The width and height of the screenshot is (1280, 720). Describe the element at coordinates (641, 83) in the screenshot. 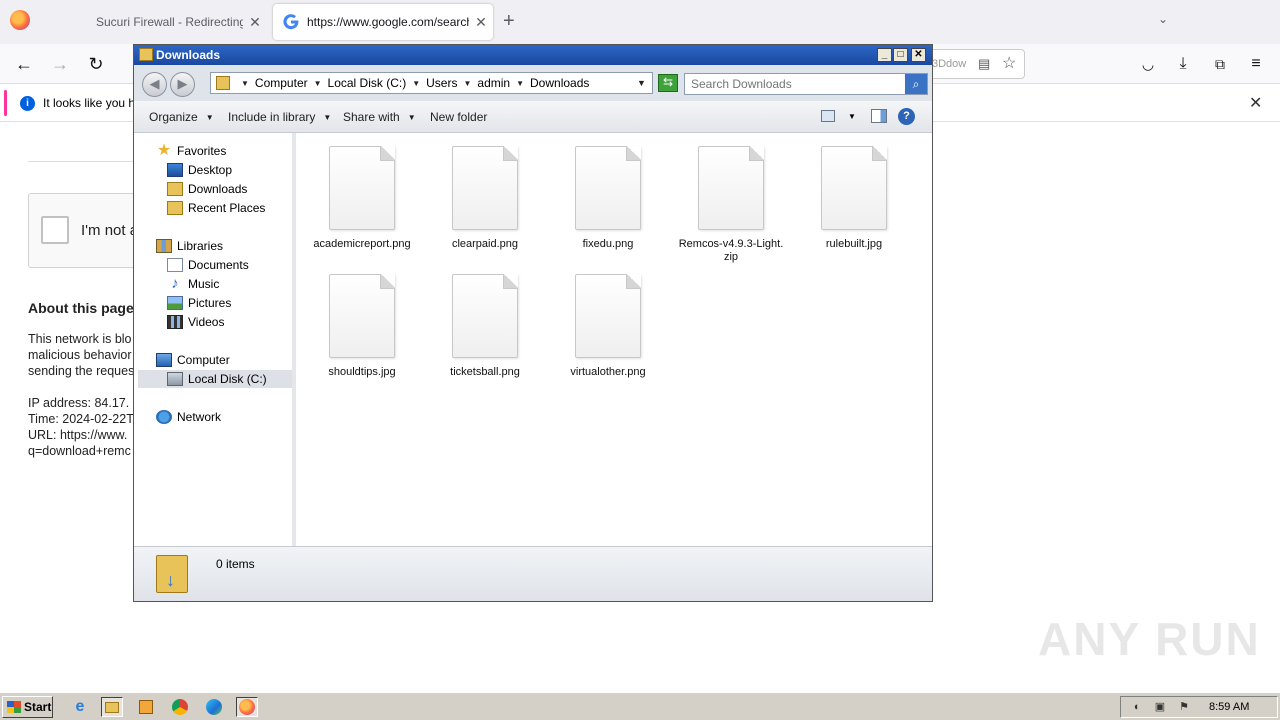

I see `address-dropdown-icon: ▼` at that location.